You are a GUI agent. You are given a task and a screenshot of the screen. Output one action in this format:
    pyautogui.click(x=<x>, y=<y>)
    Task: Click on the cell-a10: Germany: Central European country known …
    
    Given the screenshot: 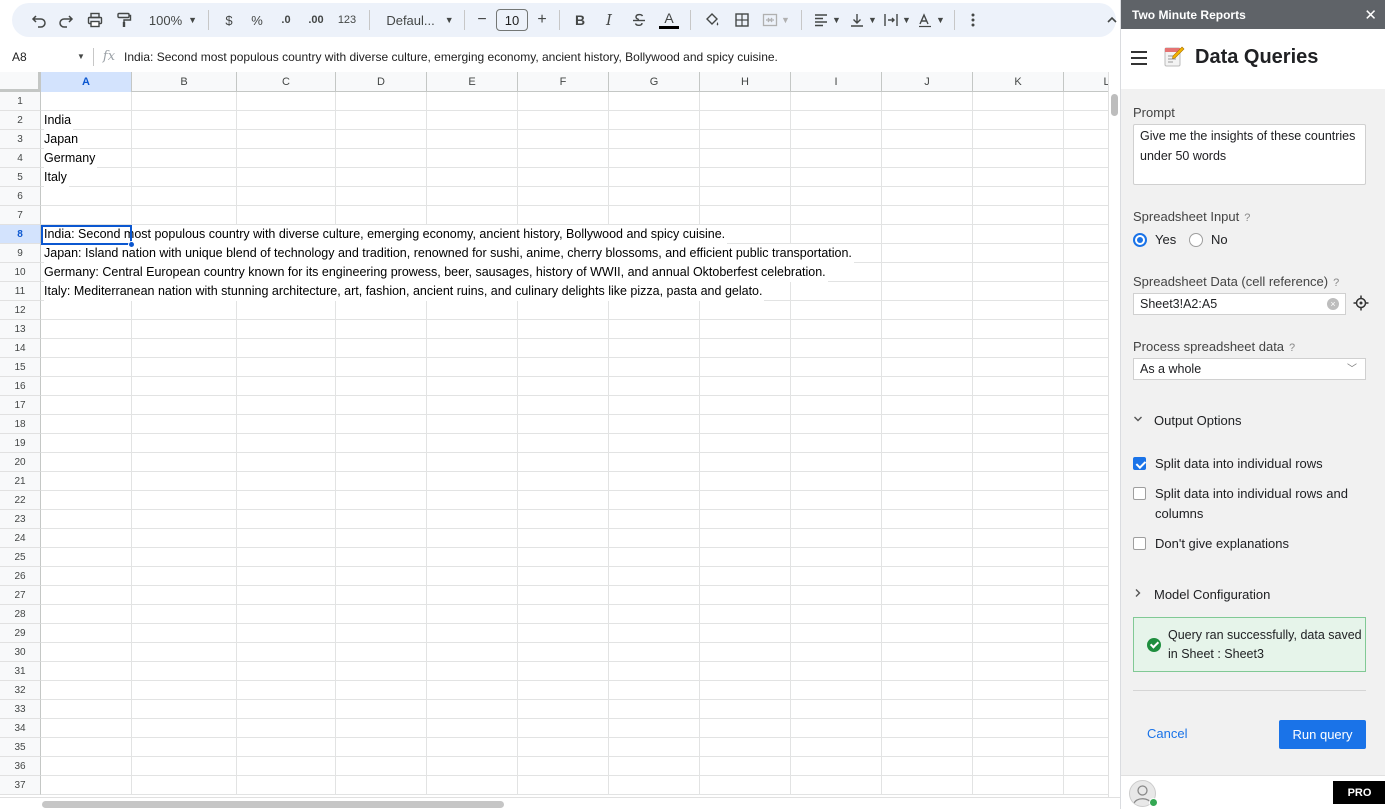 What is the action you would take?
    pyautogui.click(x=436, y=272)
    